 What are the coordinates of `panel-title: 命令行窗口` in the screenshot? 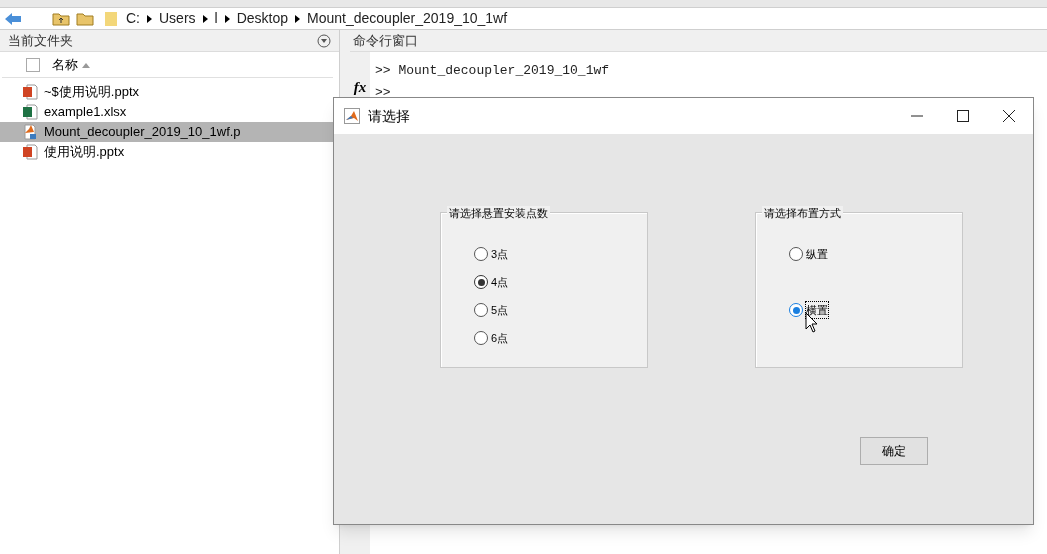 It's located at (385, 40).